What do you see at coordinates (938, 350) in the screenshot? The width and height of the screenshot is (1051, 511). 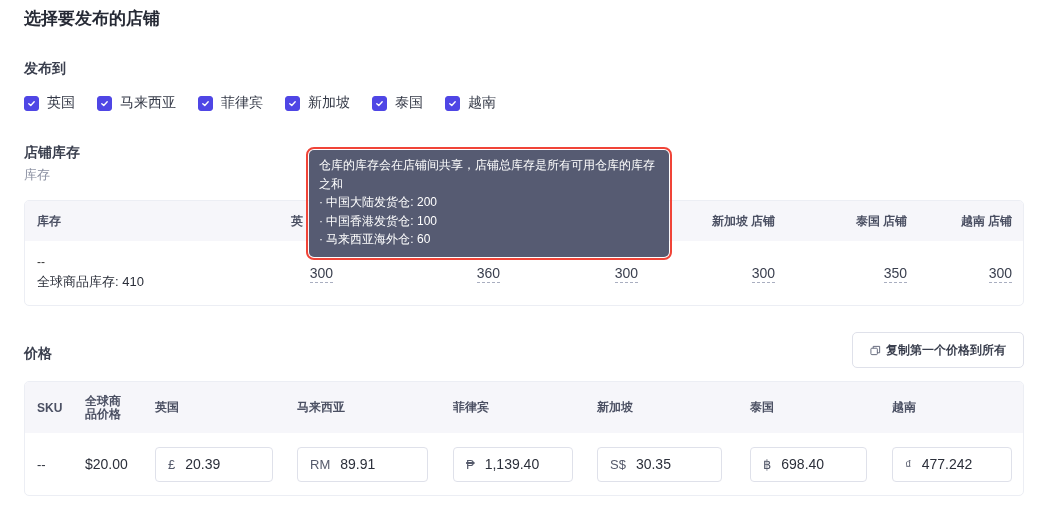 I see `copy-price-button: 复制第一个价格到所有` at bounding box center [938, 350].